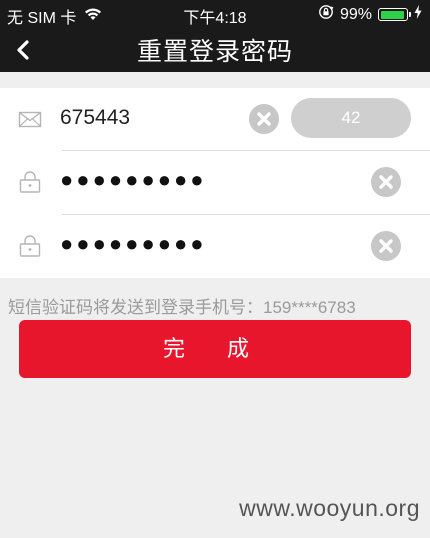 This screenshot has width=430, height=538. I want to click on new-password-row: ●●●●●●●●●, so click(215, 182).